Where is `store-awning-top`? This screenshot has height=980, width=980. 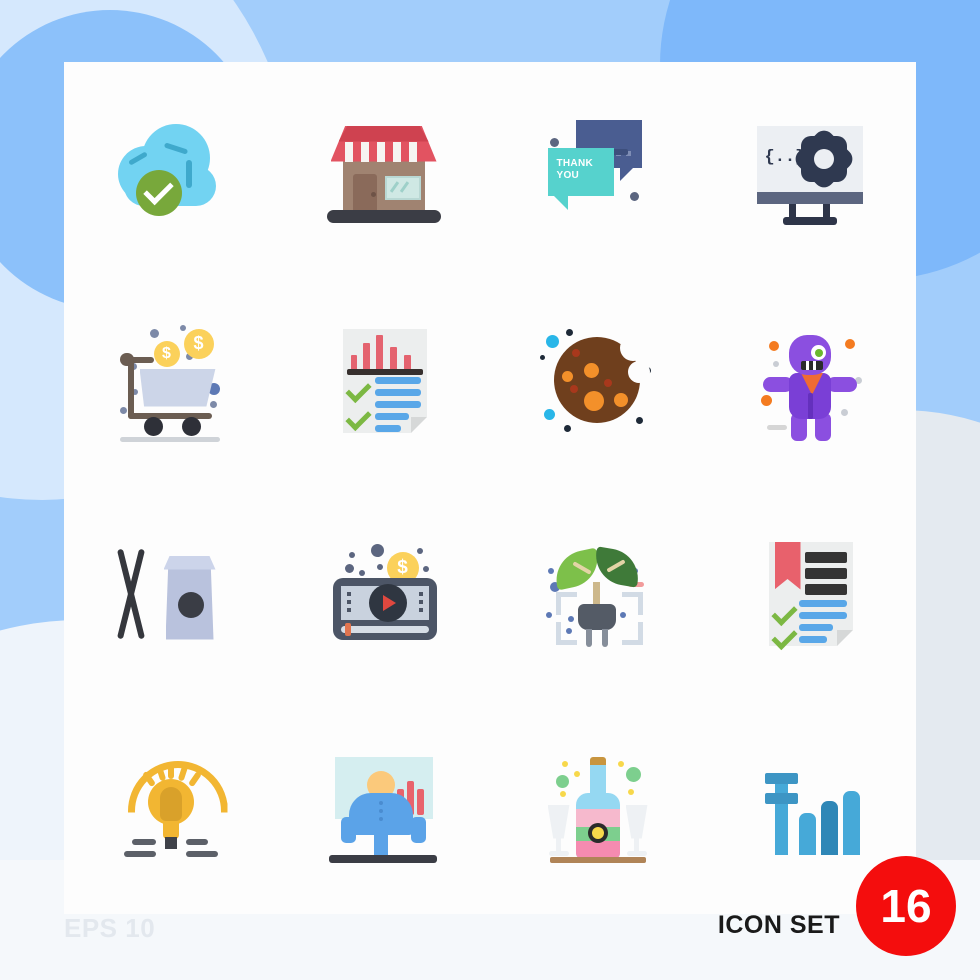 store-awning-top is located at coordinates (383, 133).